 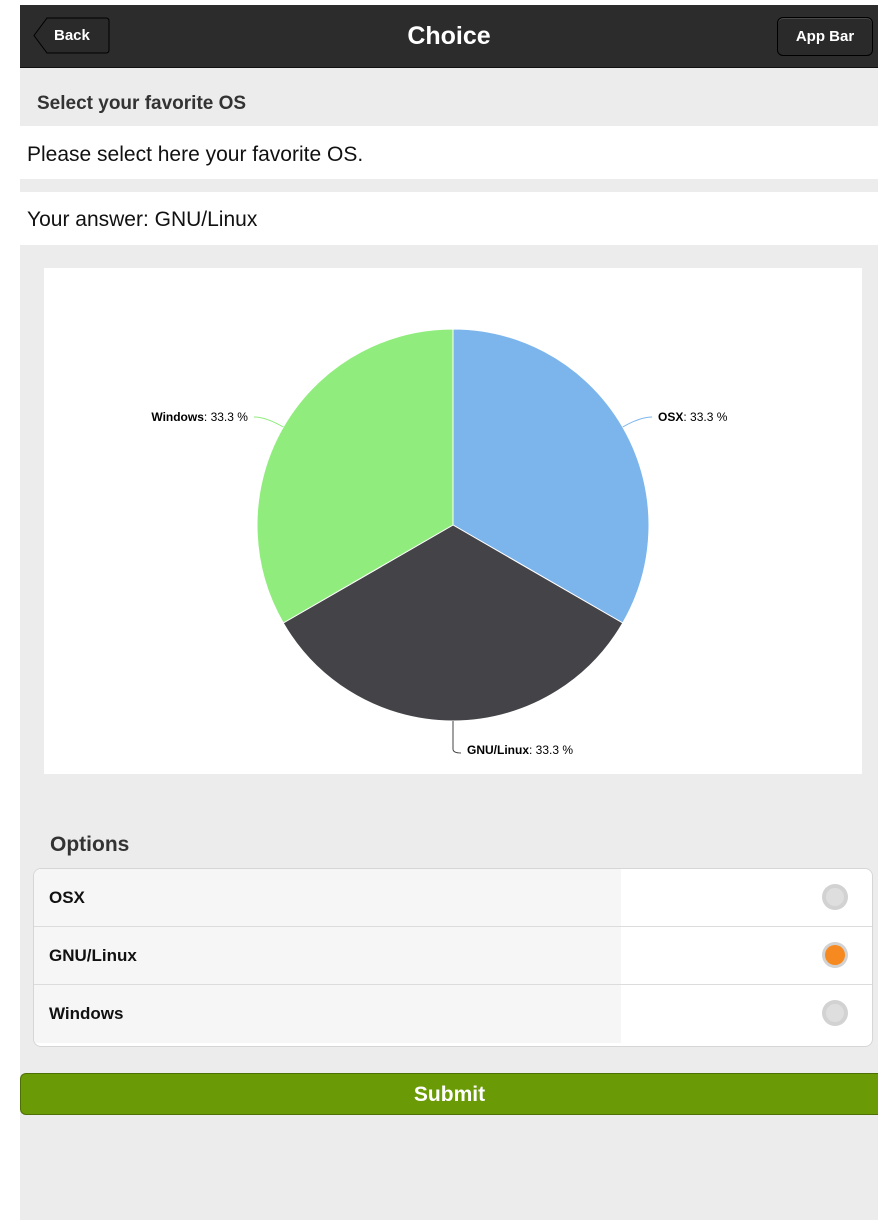 I want to click on answer-text: Your answer: GNU/Linux, so click(x=142, y=219).